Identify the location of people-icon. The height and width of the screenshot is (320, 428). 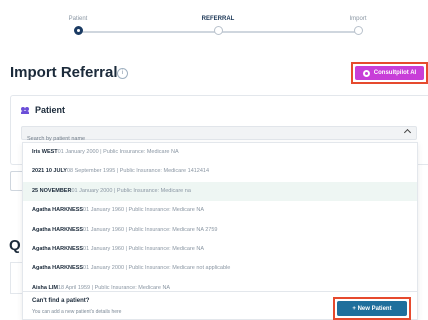
(25, 110).